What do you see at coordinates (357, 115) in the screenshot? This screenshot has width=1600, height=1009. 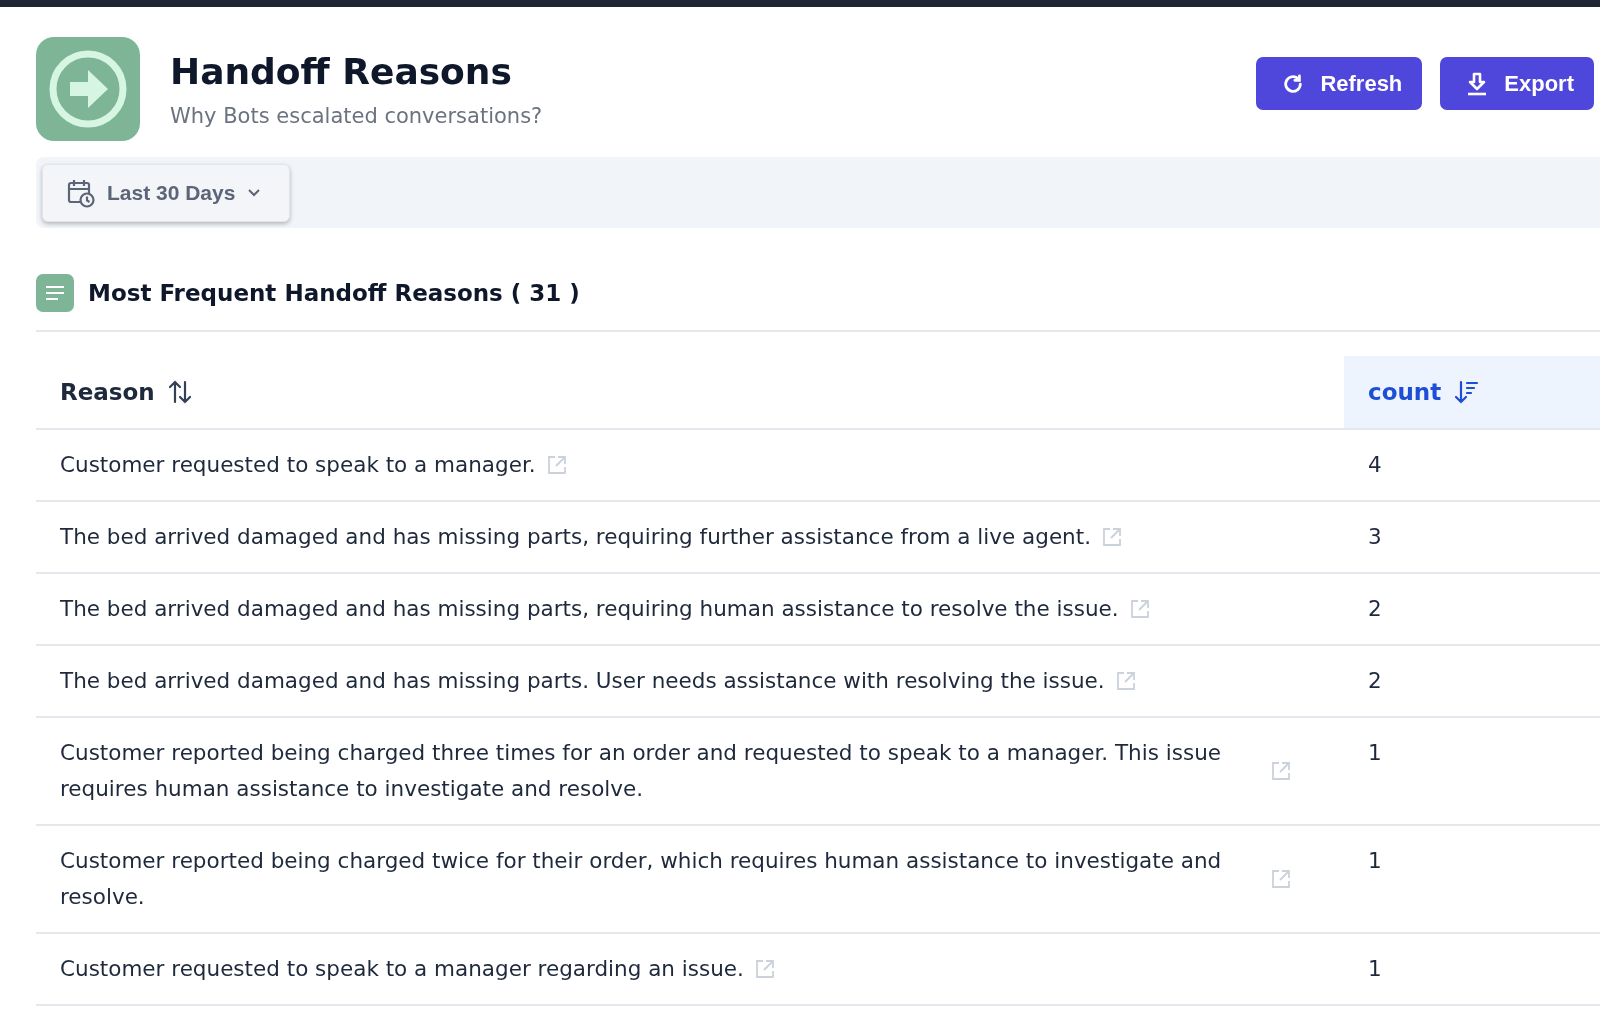 I see `page-subtitle: Why Bots escalated conversations?` at bounding box center [357, 115].